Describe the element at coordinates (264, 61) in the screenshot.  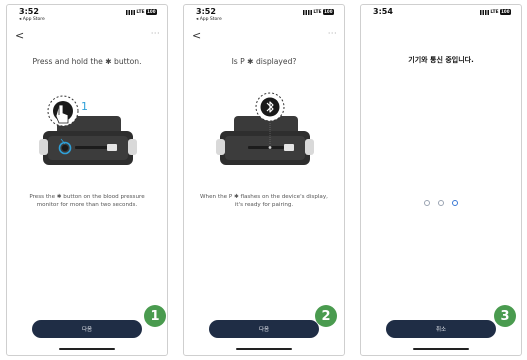
I see `page-title: Is P ✱ displayed?` at that location.